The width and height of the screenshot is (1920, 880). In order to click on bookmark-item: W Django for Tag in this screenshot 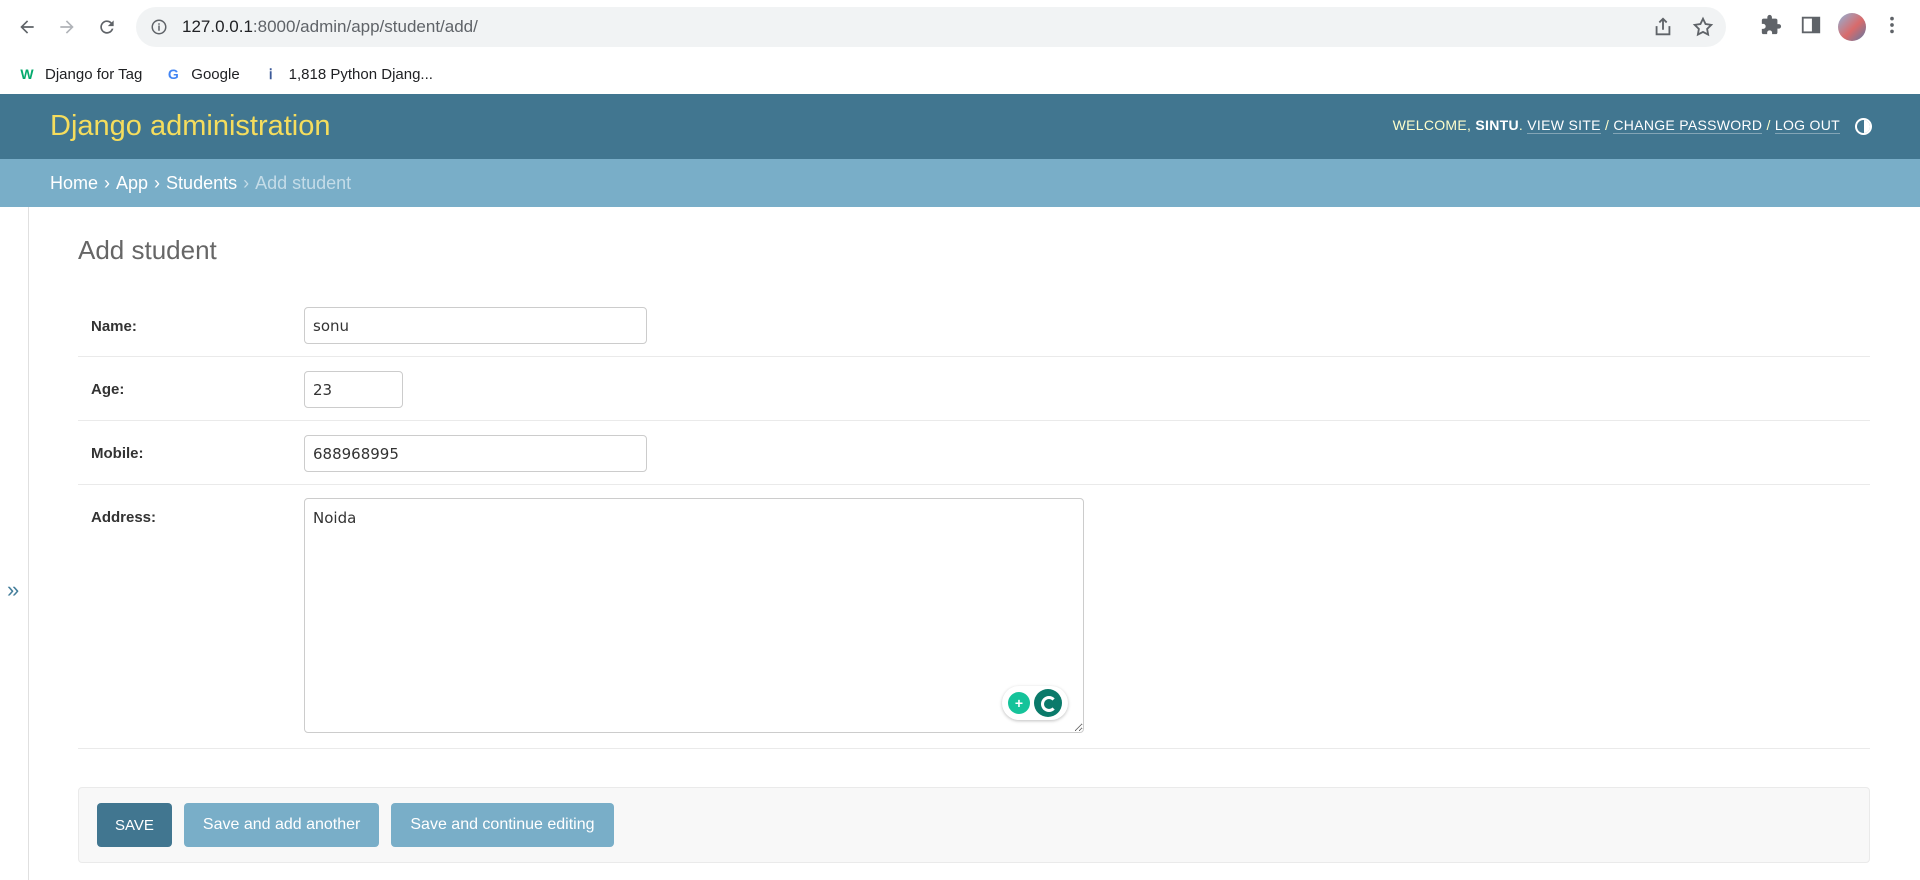, I will do `click(80, 74)`.